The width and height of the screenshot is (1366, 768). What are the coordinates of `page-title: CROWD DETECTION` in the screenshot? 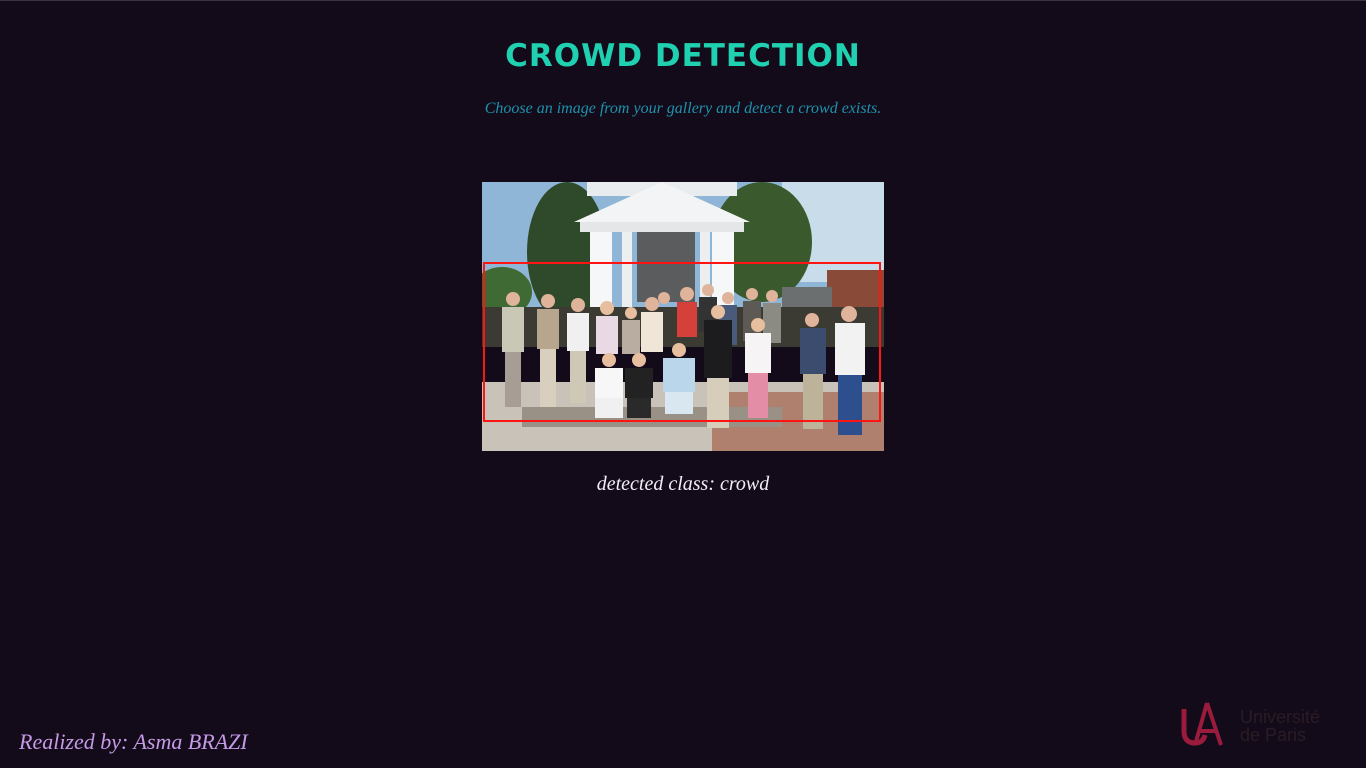 It's located at (683, 56).